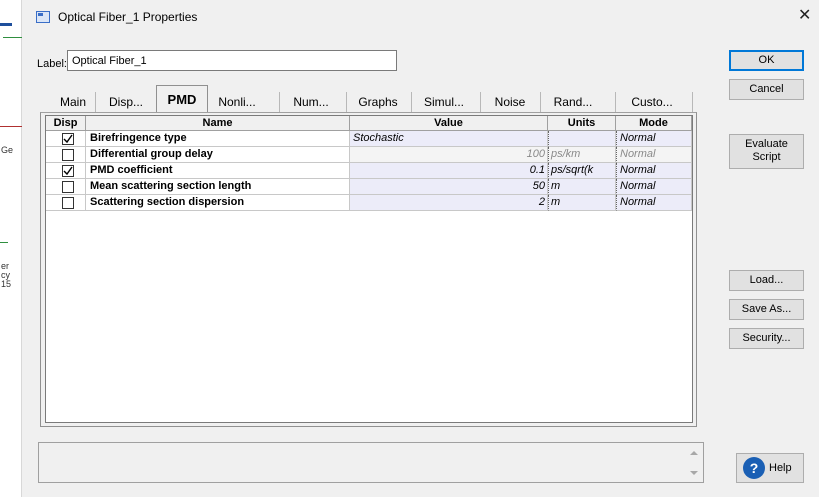 The height and width of the screenshot is (497, 819). I want to click on table-row: PMD coefficient 0.1 ps/sqrt(k Normal, so click(369, 171).